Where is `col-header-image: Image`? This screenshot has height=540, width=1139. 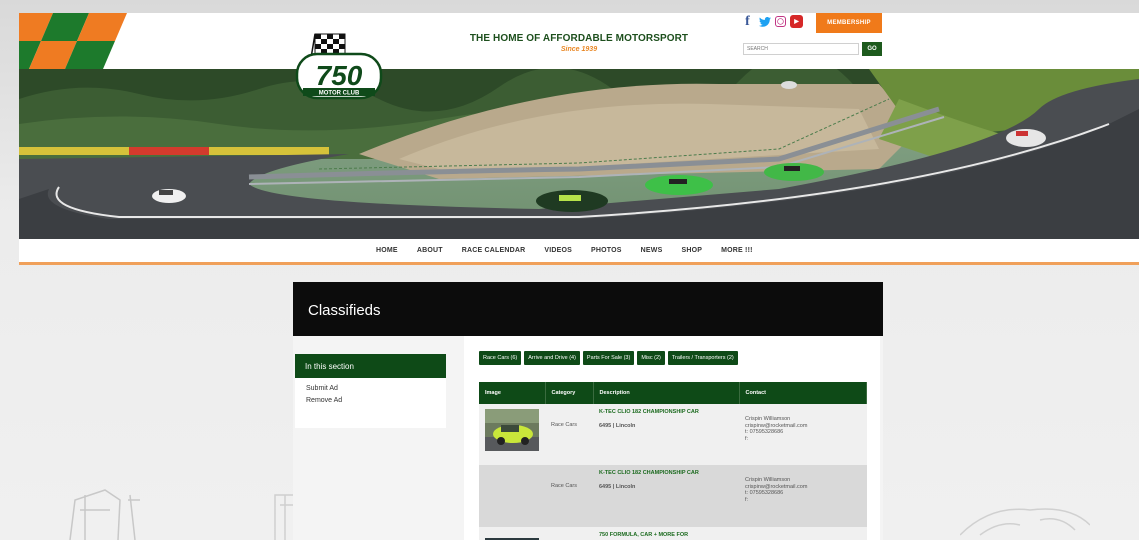
col-header-image: Image is located at coordinates (512, 393).